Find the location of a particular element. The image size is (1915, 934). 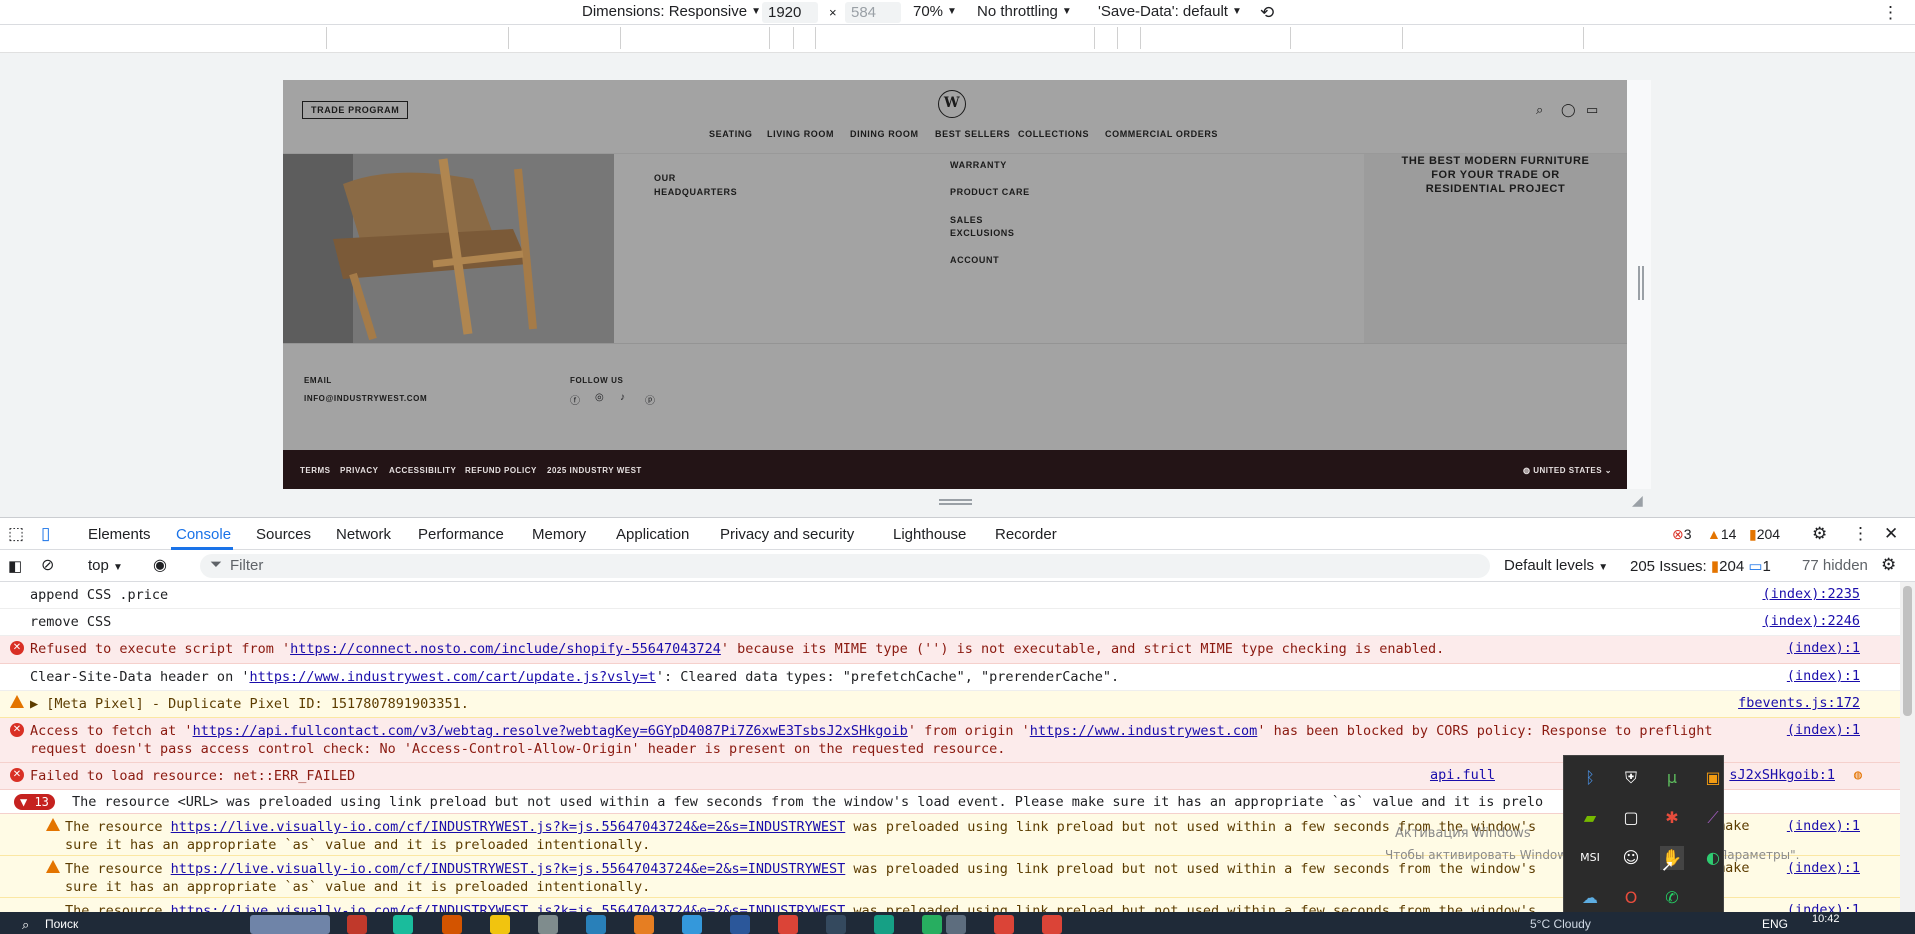

weather-widget: 5°C Cloudy is located at coordinates (1560, 924).